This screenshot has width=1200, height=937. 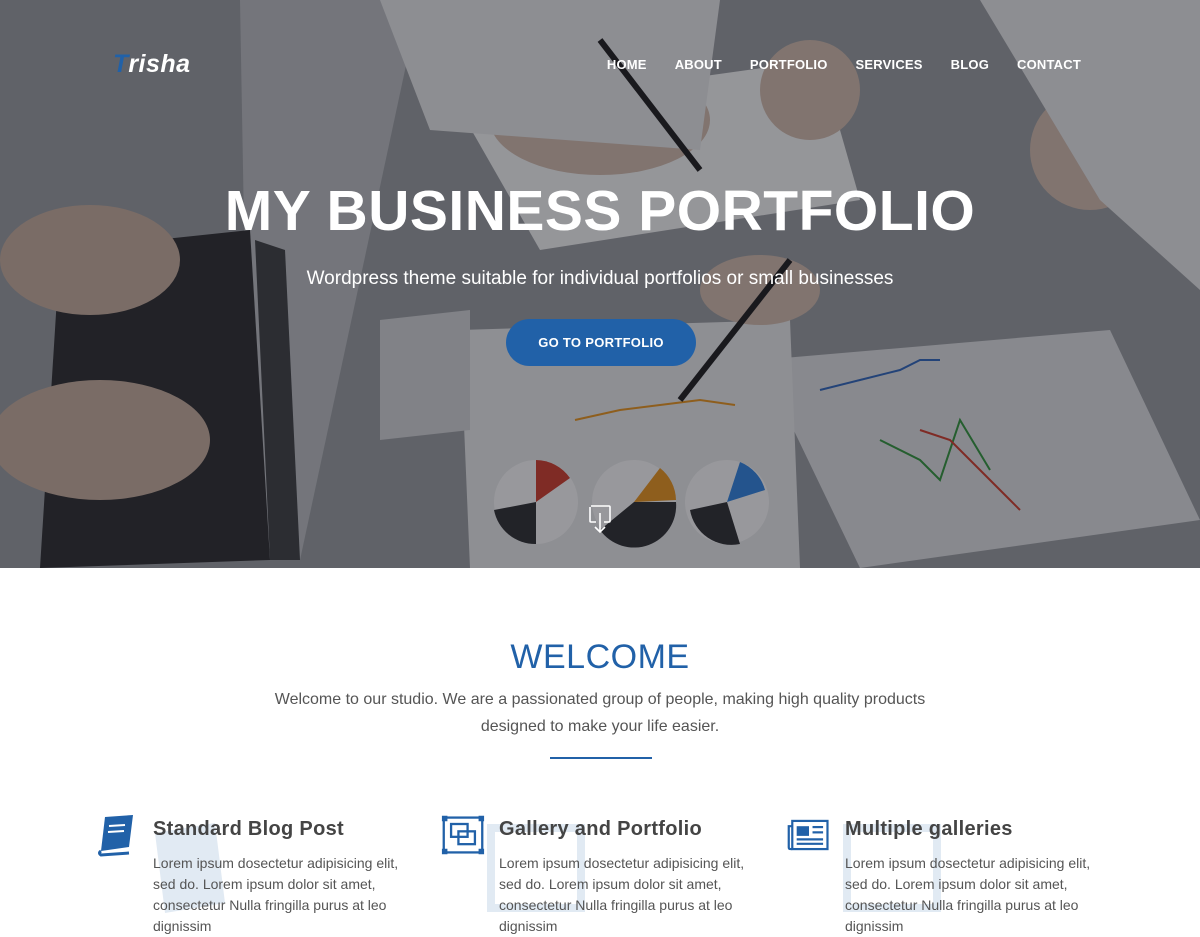 I want to click on nav-contact: CONTACT, so click(x=1049, y=64).